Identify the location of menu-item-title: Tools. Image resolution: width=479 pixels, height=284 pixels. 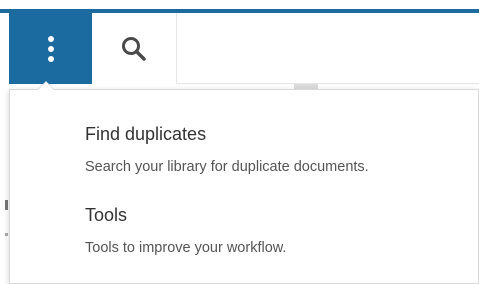
(106, 215).